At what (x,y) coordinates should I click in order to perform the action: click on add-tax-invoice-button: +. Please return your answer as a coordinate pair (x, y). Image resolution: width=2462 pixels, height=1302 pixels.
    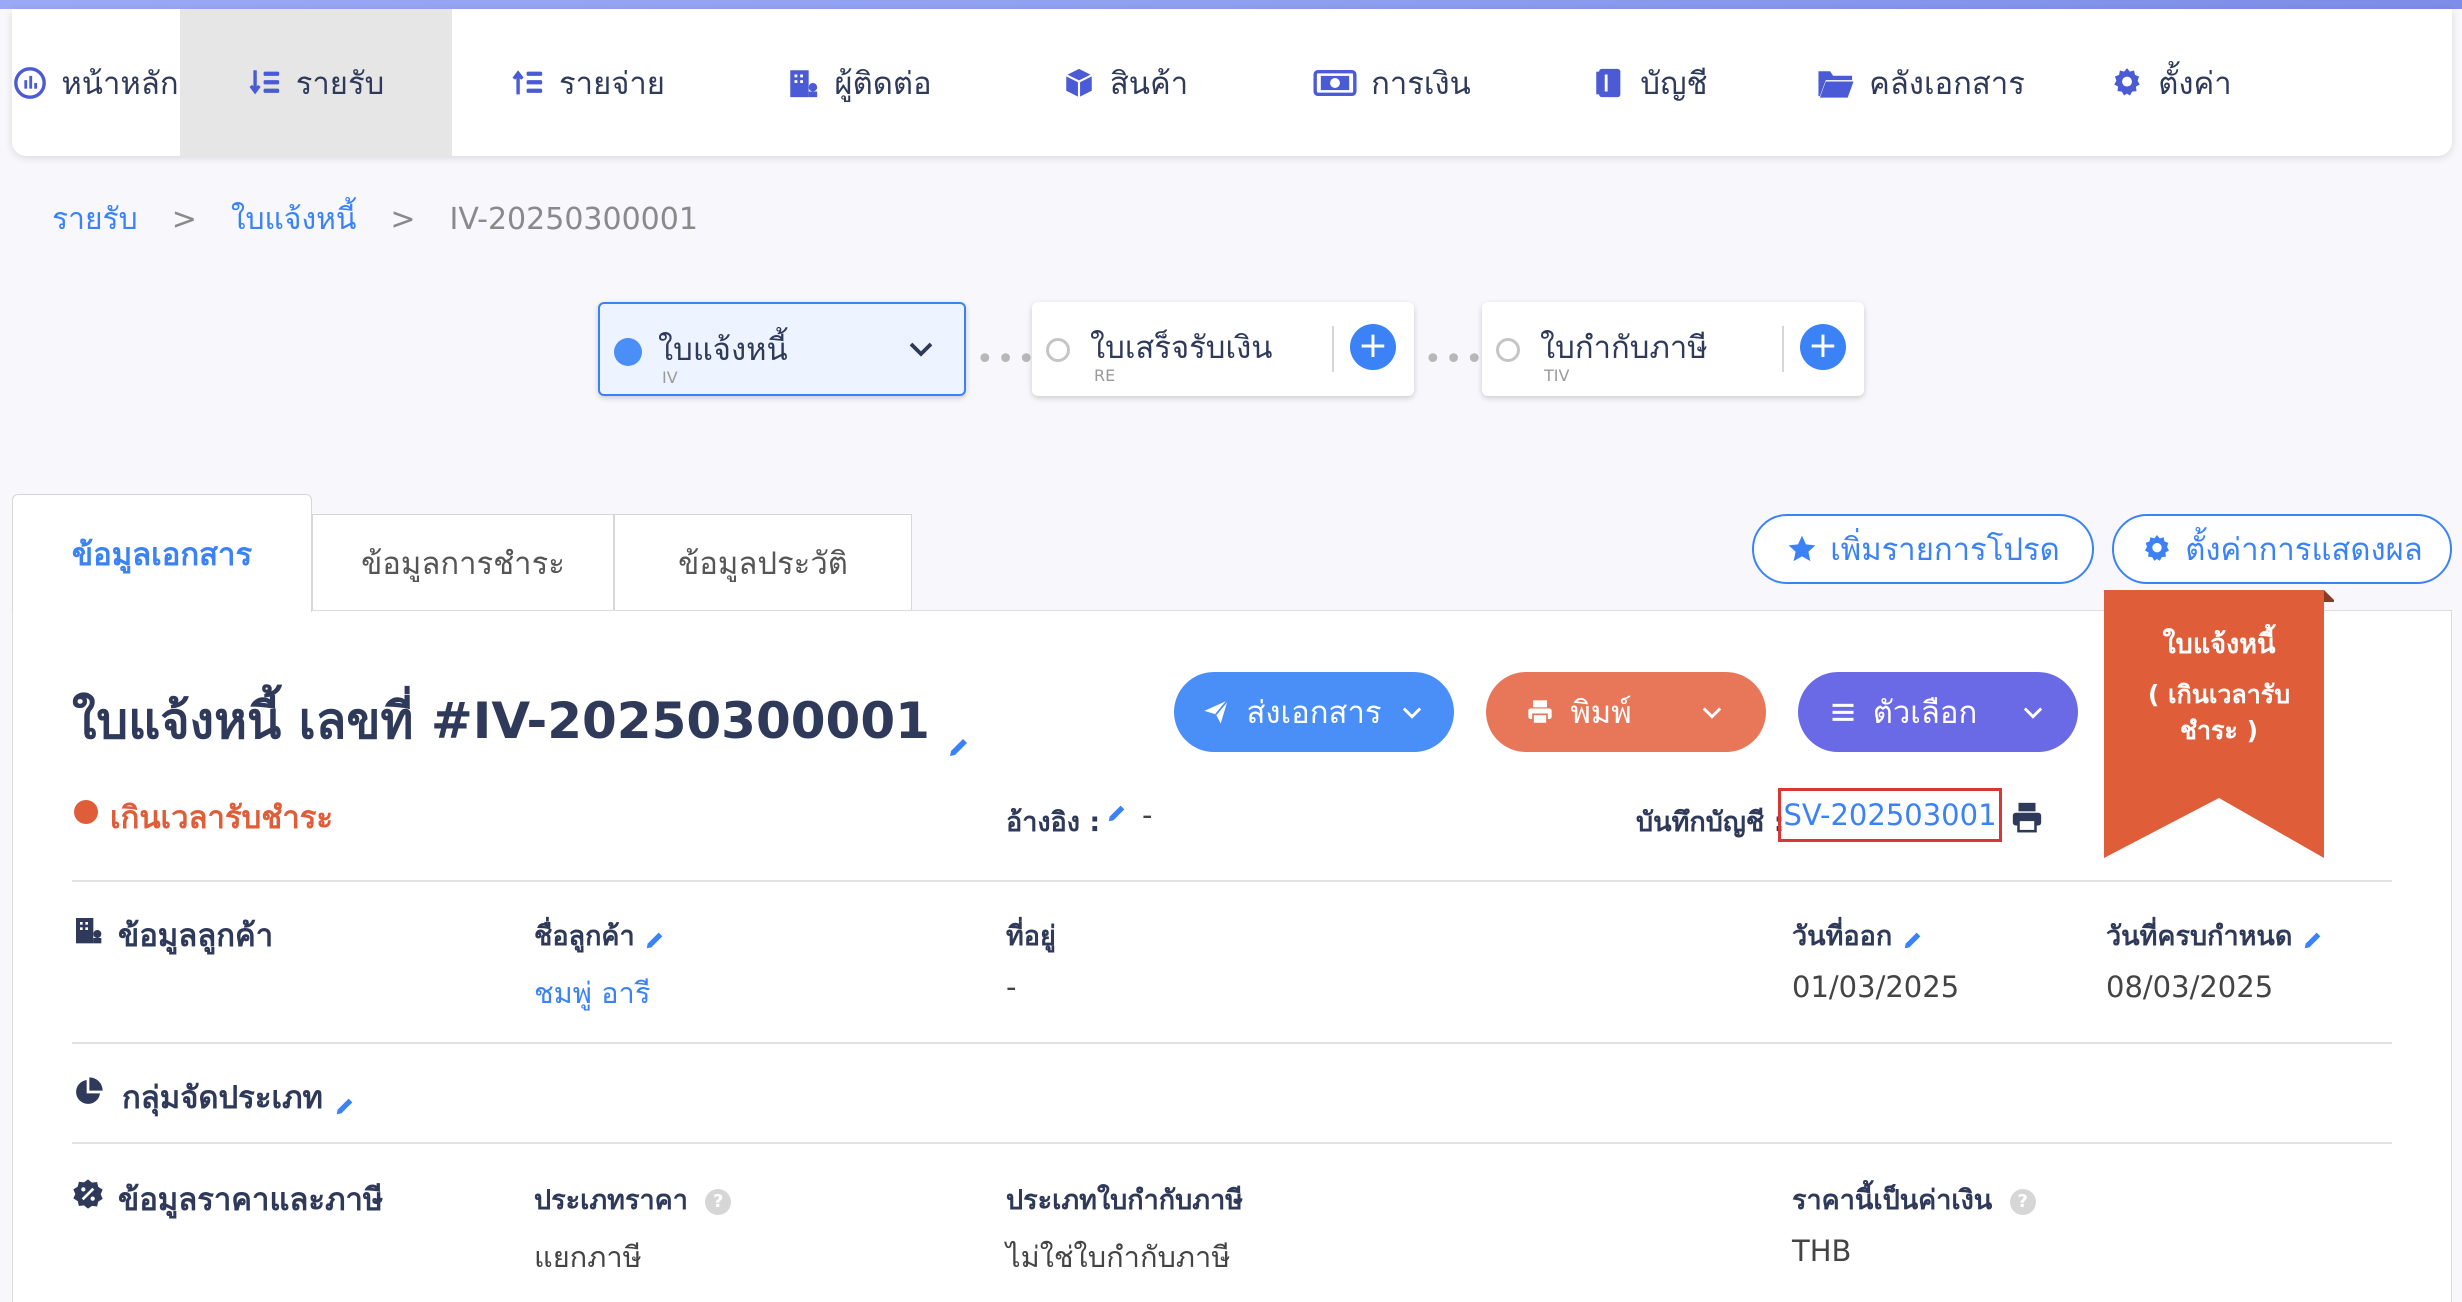
    Looking at the image, I should click on (1823, 347).